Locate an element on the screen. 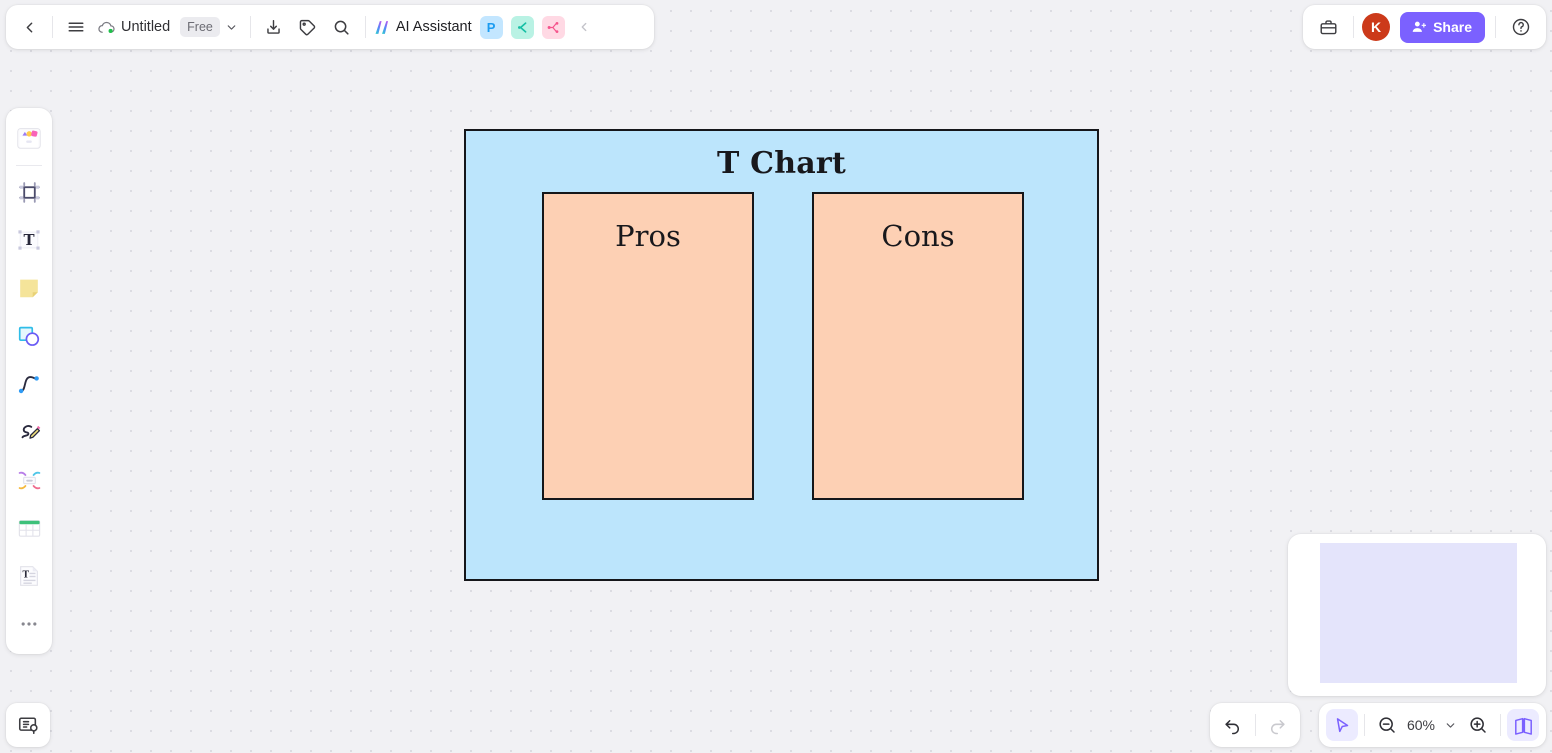 Image resolution: width=1552 pixels, height=753 pixels. app-chip-presentation: P is located at coordinates (491, 27).